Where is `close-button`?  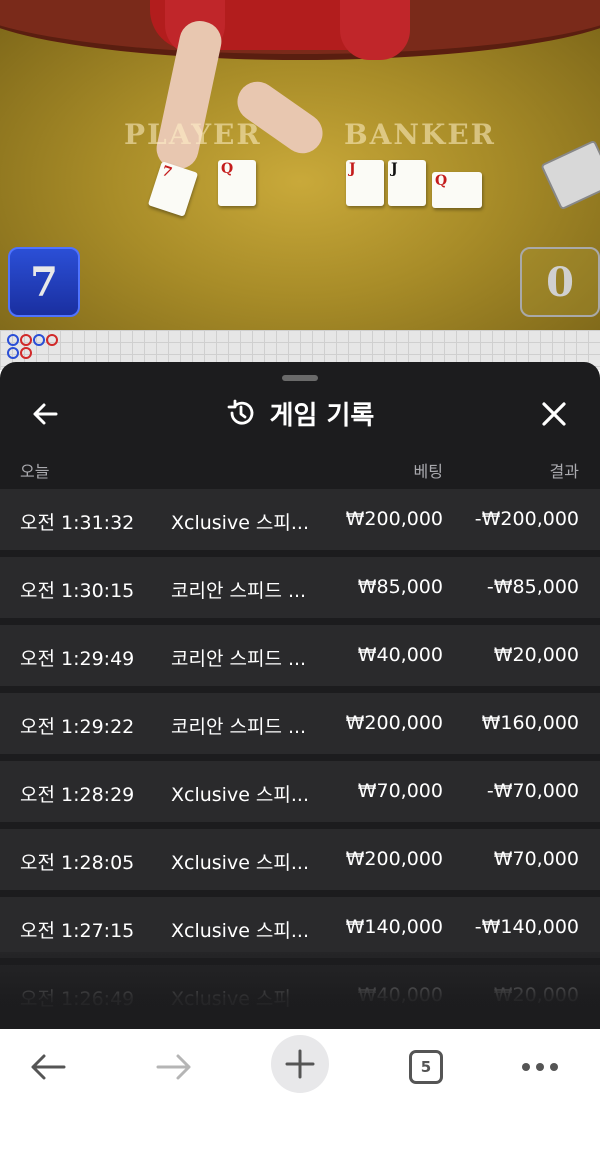 close-button is located at coordinates (554, 414).